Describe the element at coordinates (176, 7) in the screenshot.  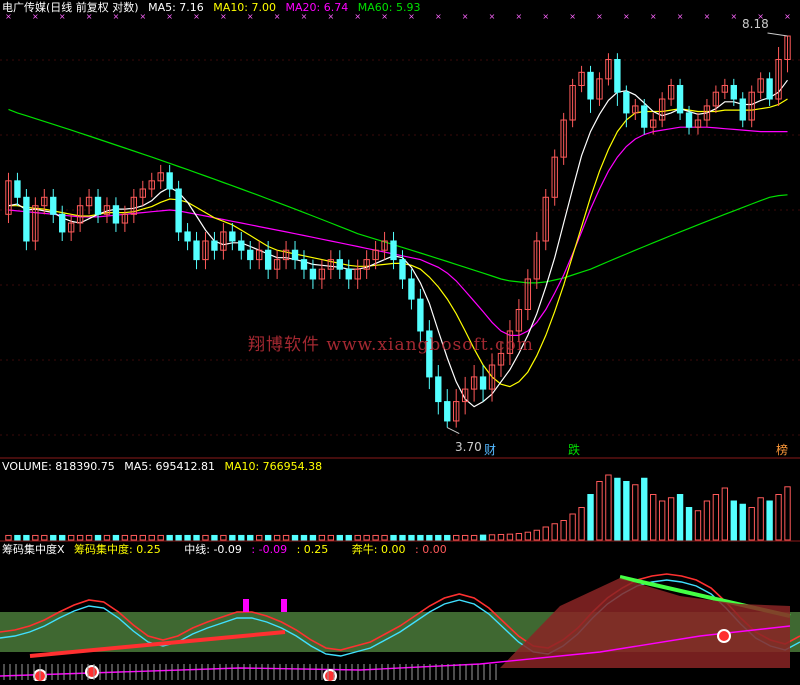
I see `ma5-label: MA5: 7.16` at that location.